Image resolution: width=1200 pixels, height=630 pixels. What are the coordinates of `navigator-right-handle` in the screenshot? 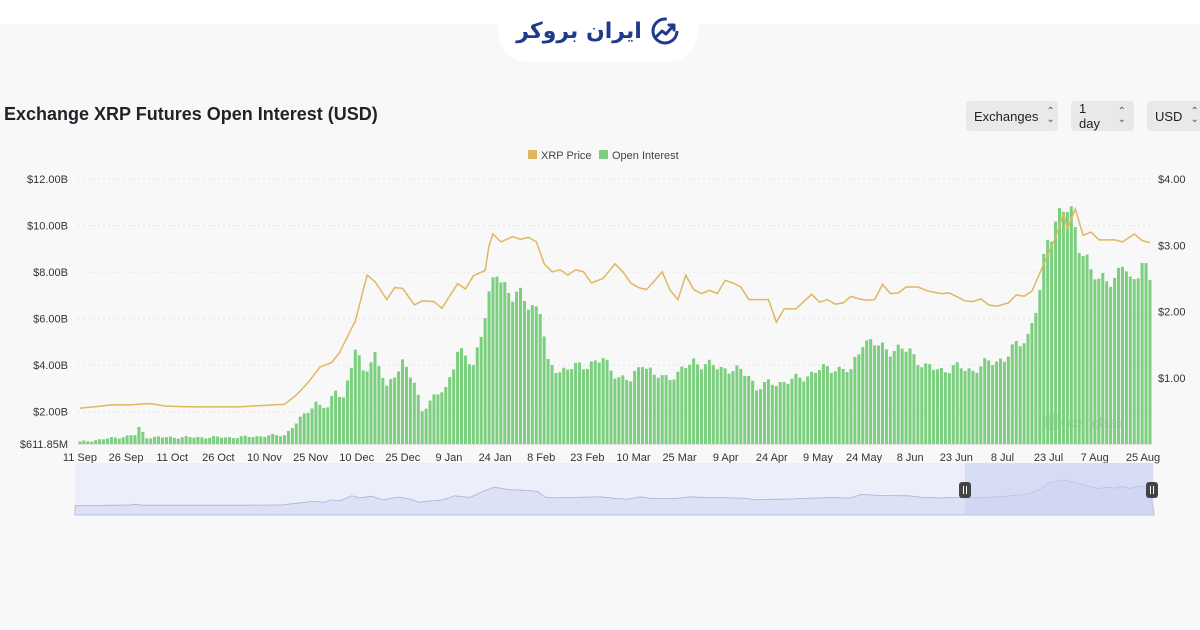 It's located at (1152, 490).